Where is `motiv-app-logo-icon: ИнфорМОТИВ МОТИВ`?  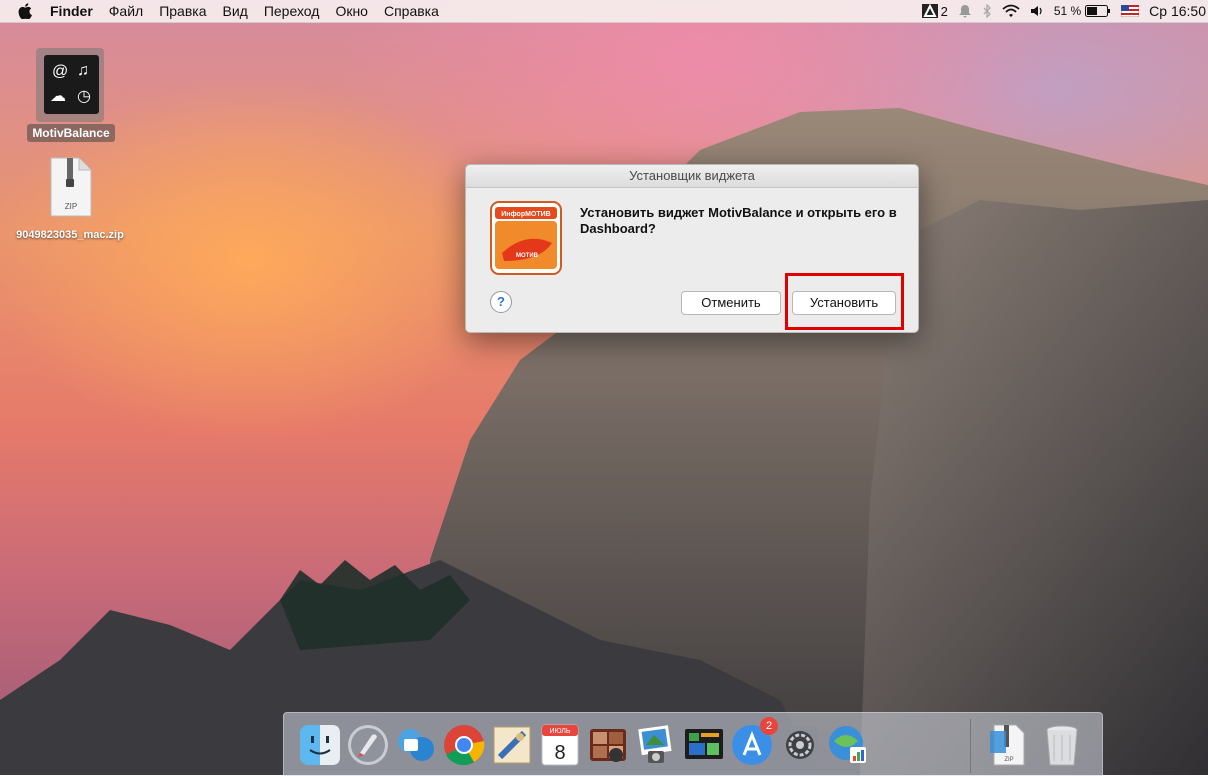
motiv-app-logo-icon: ИнфорМОТИВ МОТИВ is located at coordinates (526, 238).